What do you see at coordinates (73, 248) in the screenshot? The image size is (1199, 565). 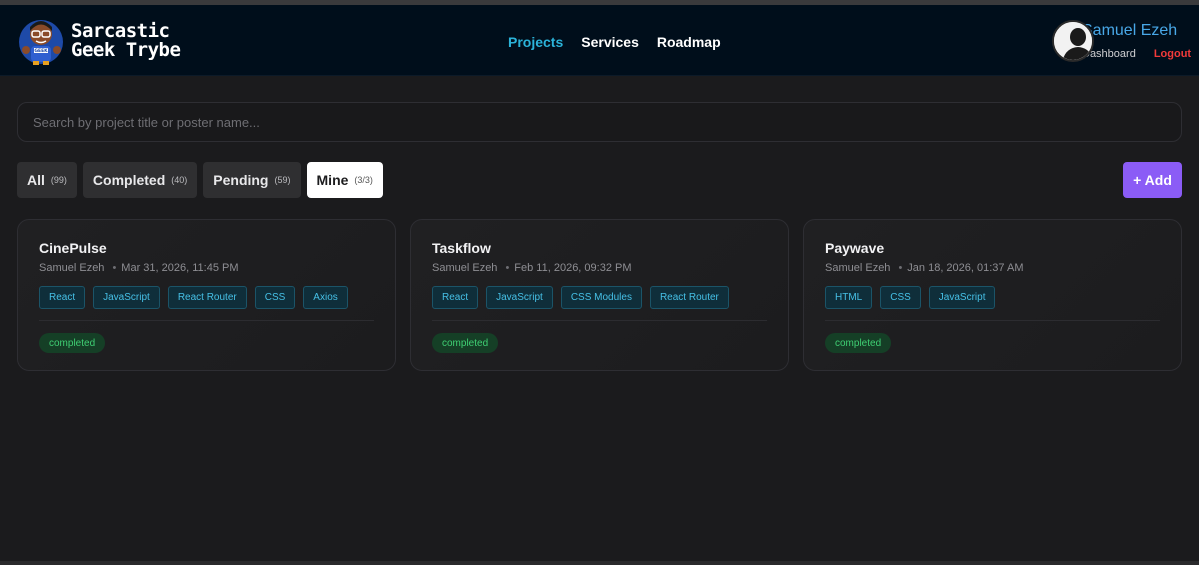 I see `project-title: CinePulse` at bounding box center [73, 248].